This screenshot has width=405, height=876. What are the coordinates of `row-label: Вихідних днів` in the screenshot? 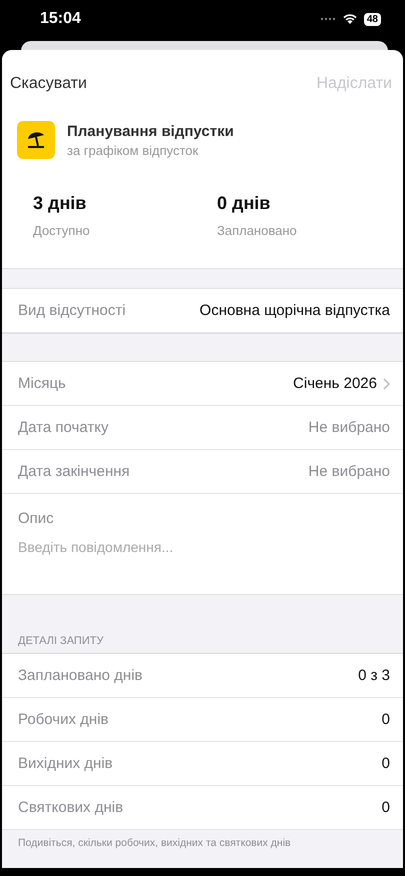 It's located at (65, 763).